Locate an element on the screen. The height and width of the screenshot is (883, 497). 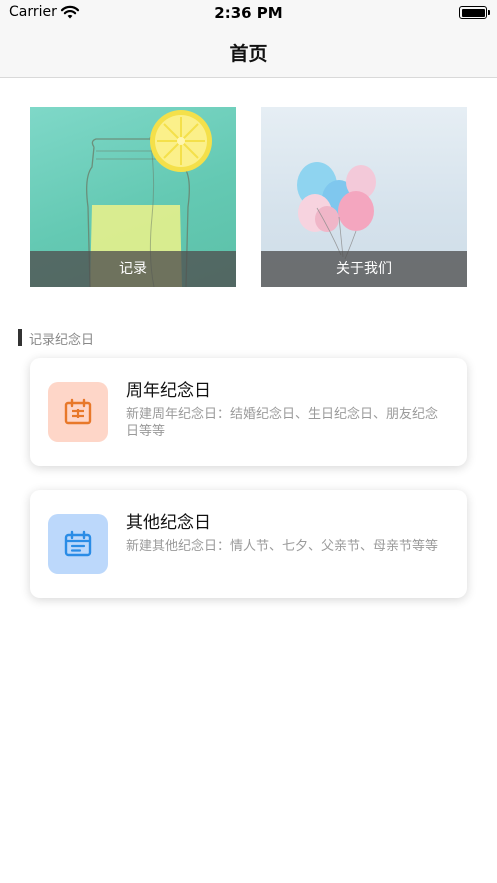
other-anniversary-card: 其他纪念日 新建其他纪念日：情人节、七夕、父亲节、母亲节等等 is located at coordinates (248, 544).